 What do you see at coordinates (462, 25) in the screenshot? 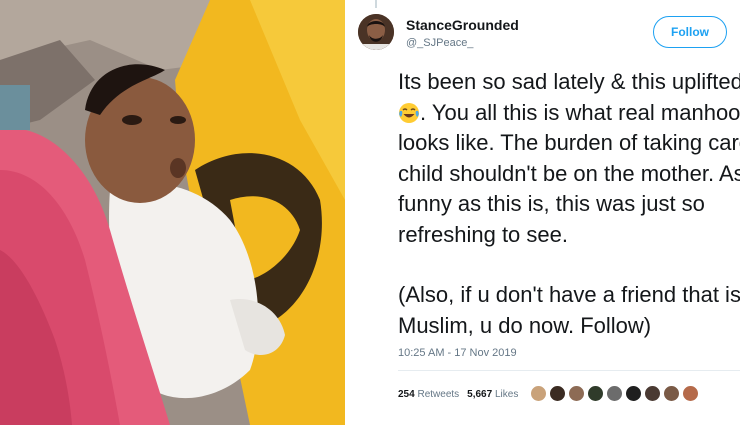
I see `user-display-name: StanceGrounded` at bounding box center [462, 25].